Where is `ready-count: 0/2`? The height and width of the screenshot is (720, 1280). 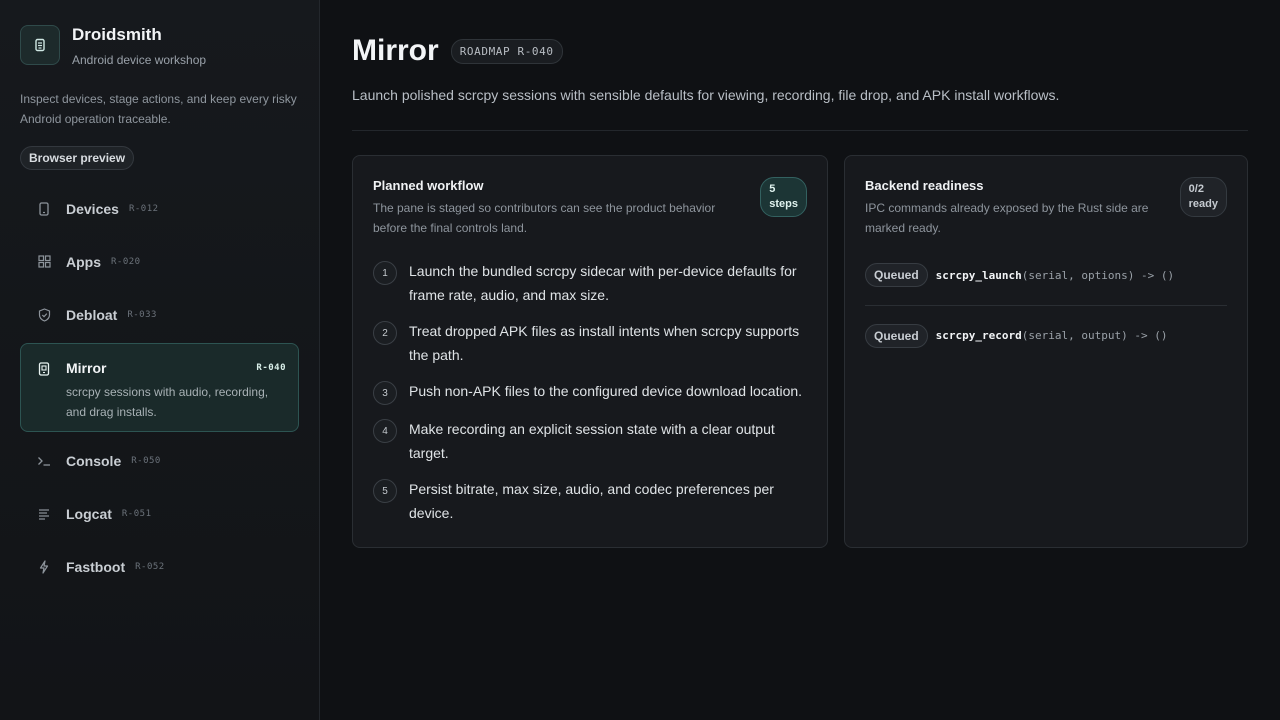
ready-count: 0/2 is located at coordinates (1196, 189).